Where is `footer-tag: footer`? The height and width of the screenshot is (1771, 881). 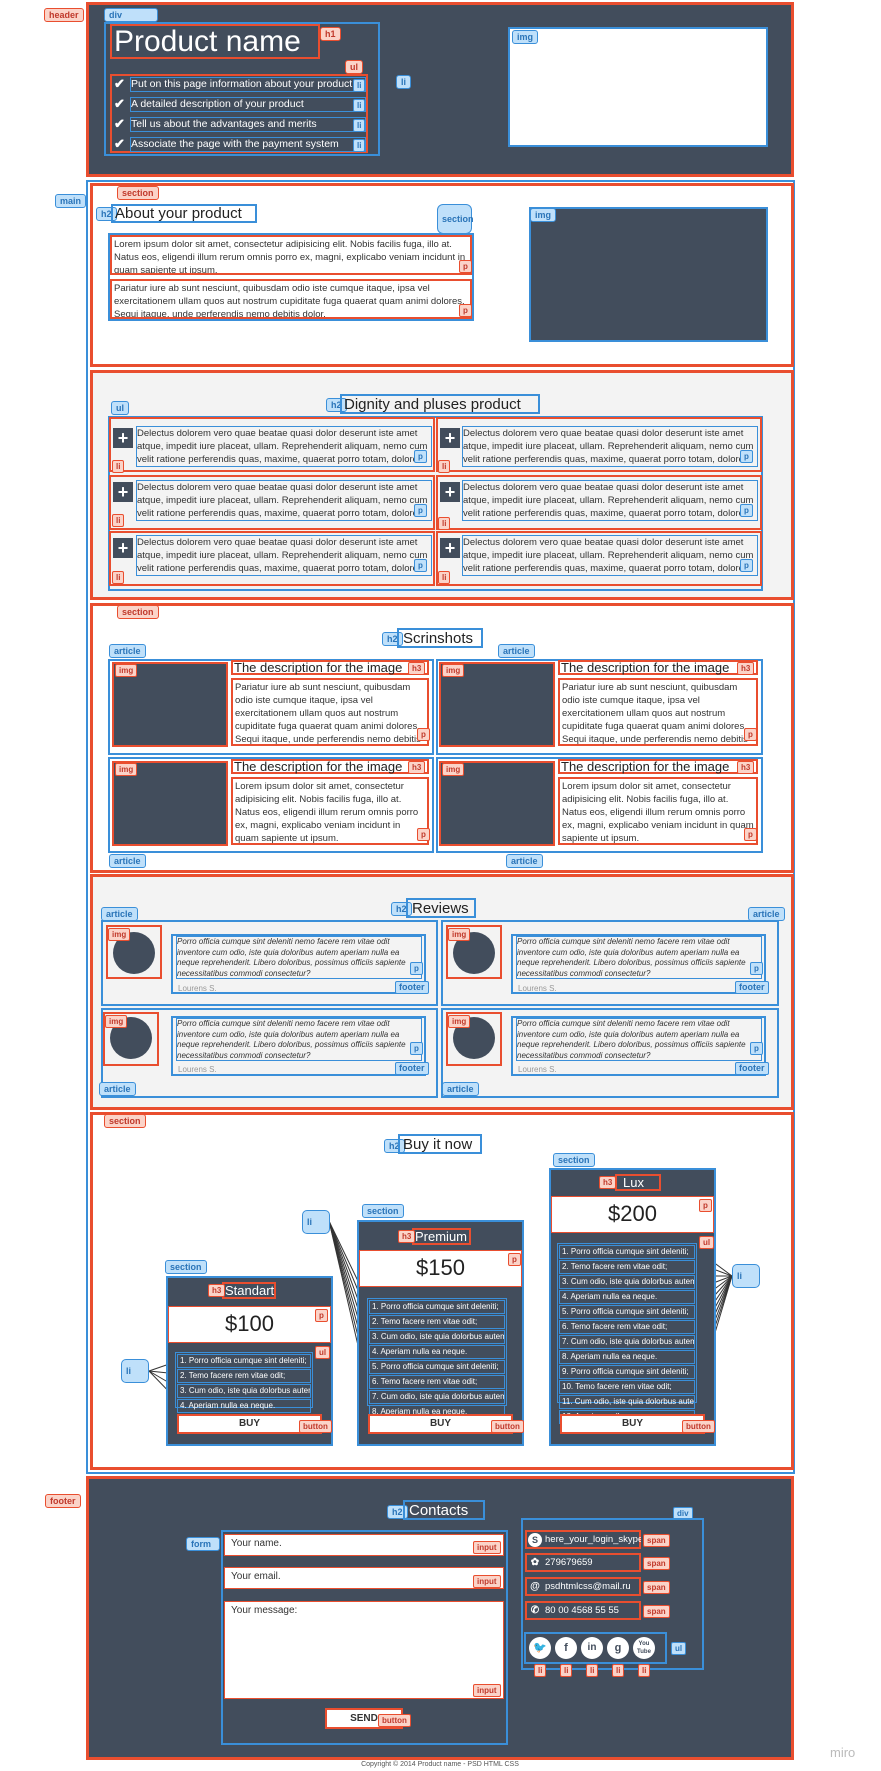 footer-tag: footer is located at coordinates (63, 1501).